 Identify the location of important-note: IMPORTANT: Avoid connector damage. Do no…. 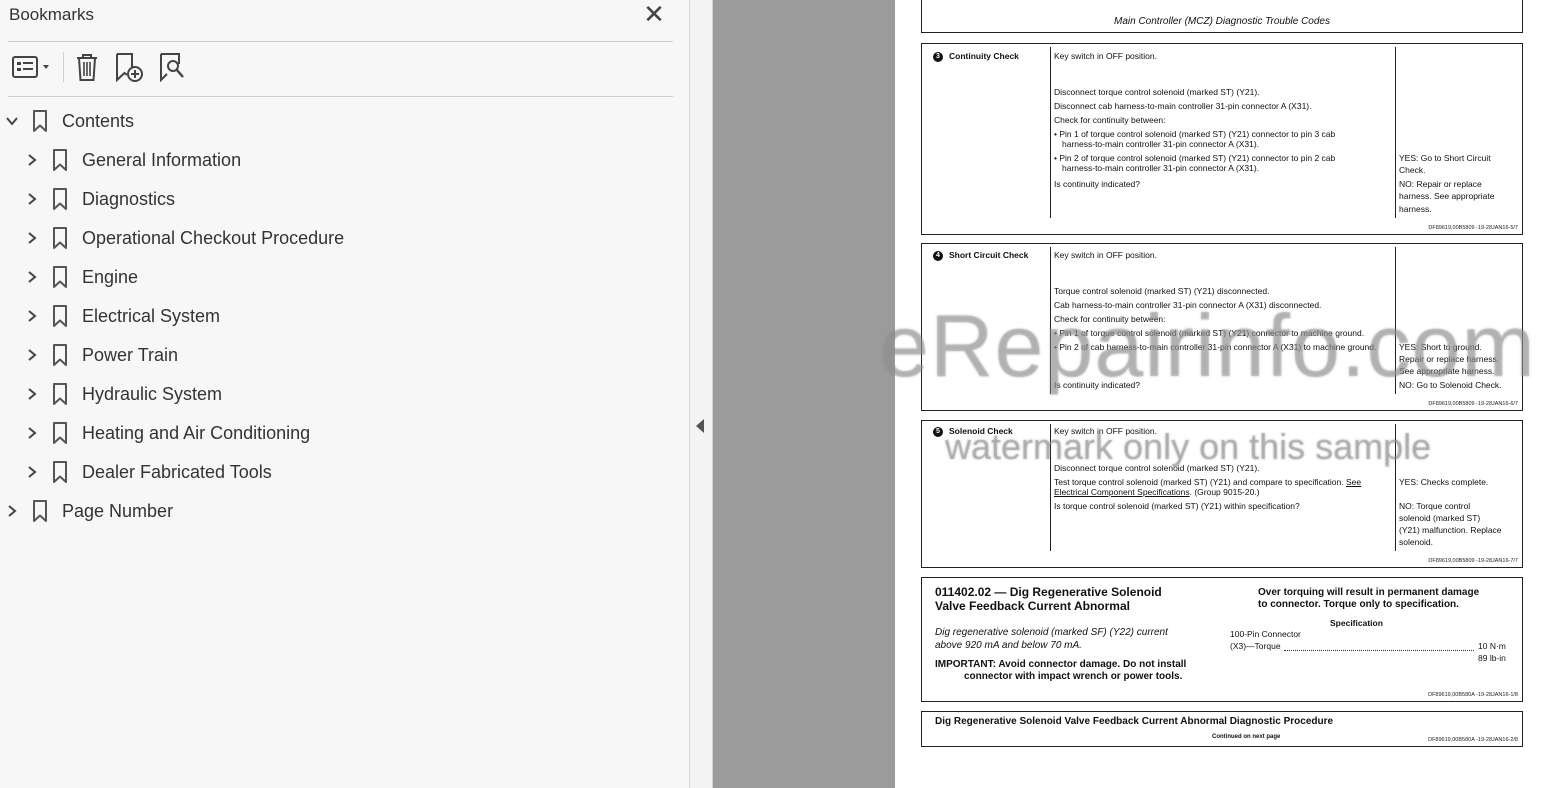
(1061, 664).